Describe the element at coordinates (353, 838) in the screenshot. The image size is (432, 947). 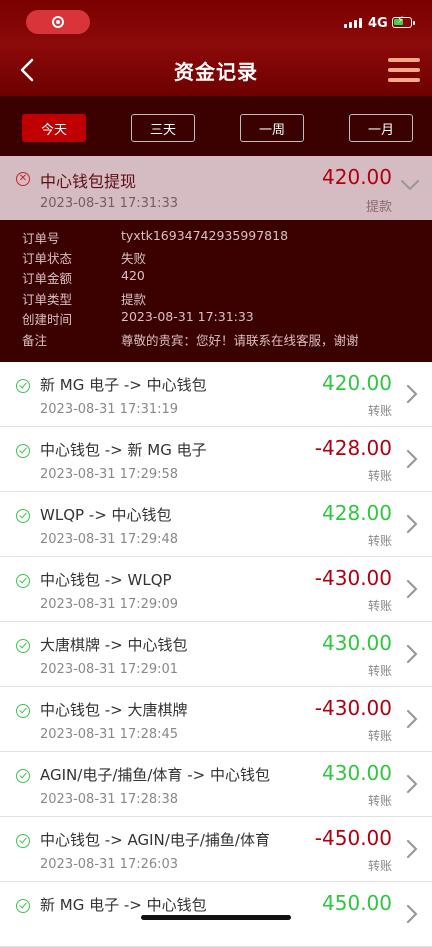
I see `transaction-amount: -450.00` at that location.